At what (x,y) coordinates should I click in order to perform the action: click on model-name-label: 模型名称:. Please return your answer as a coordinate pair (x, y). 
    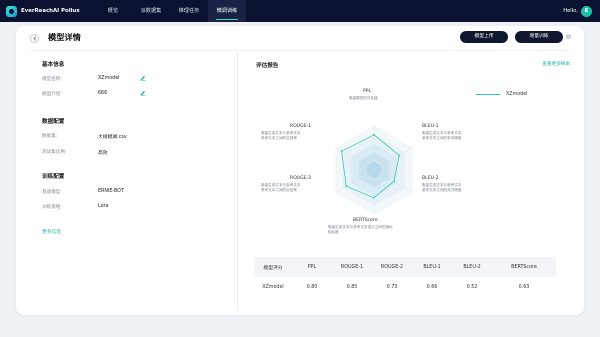
    Looking at the image, I should click on (52, 79).